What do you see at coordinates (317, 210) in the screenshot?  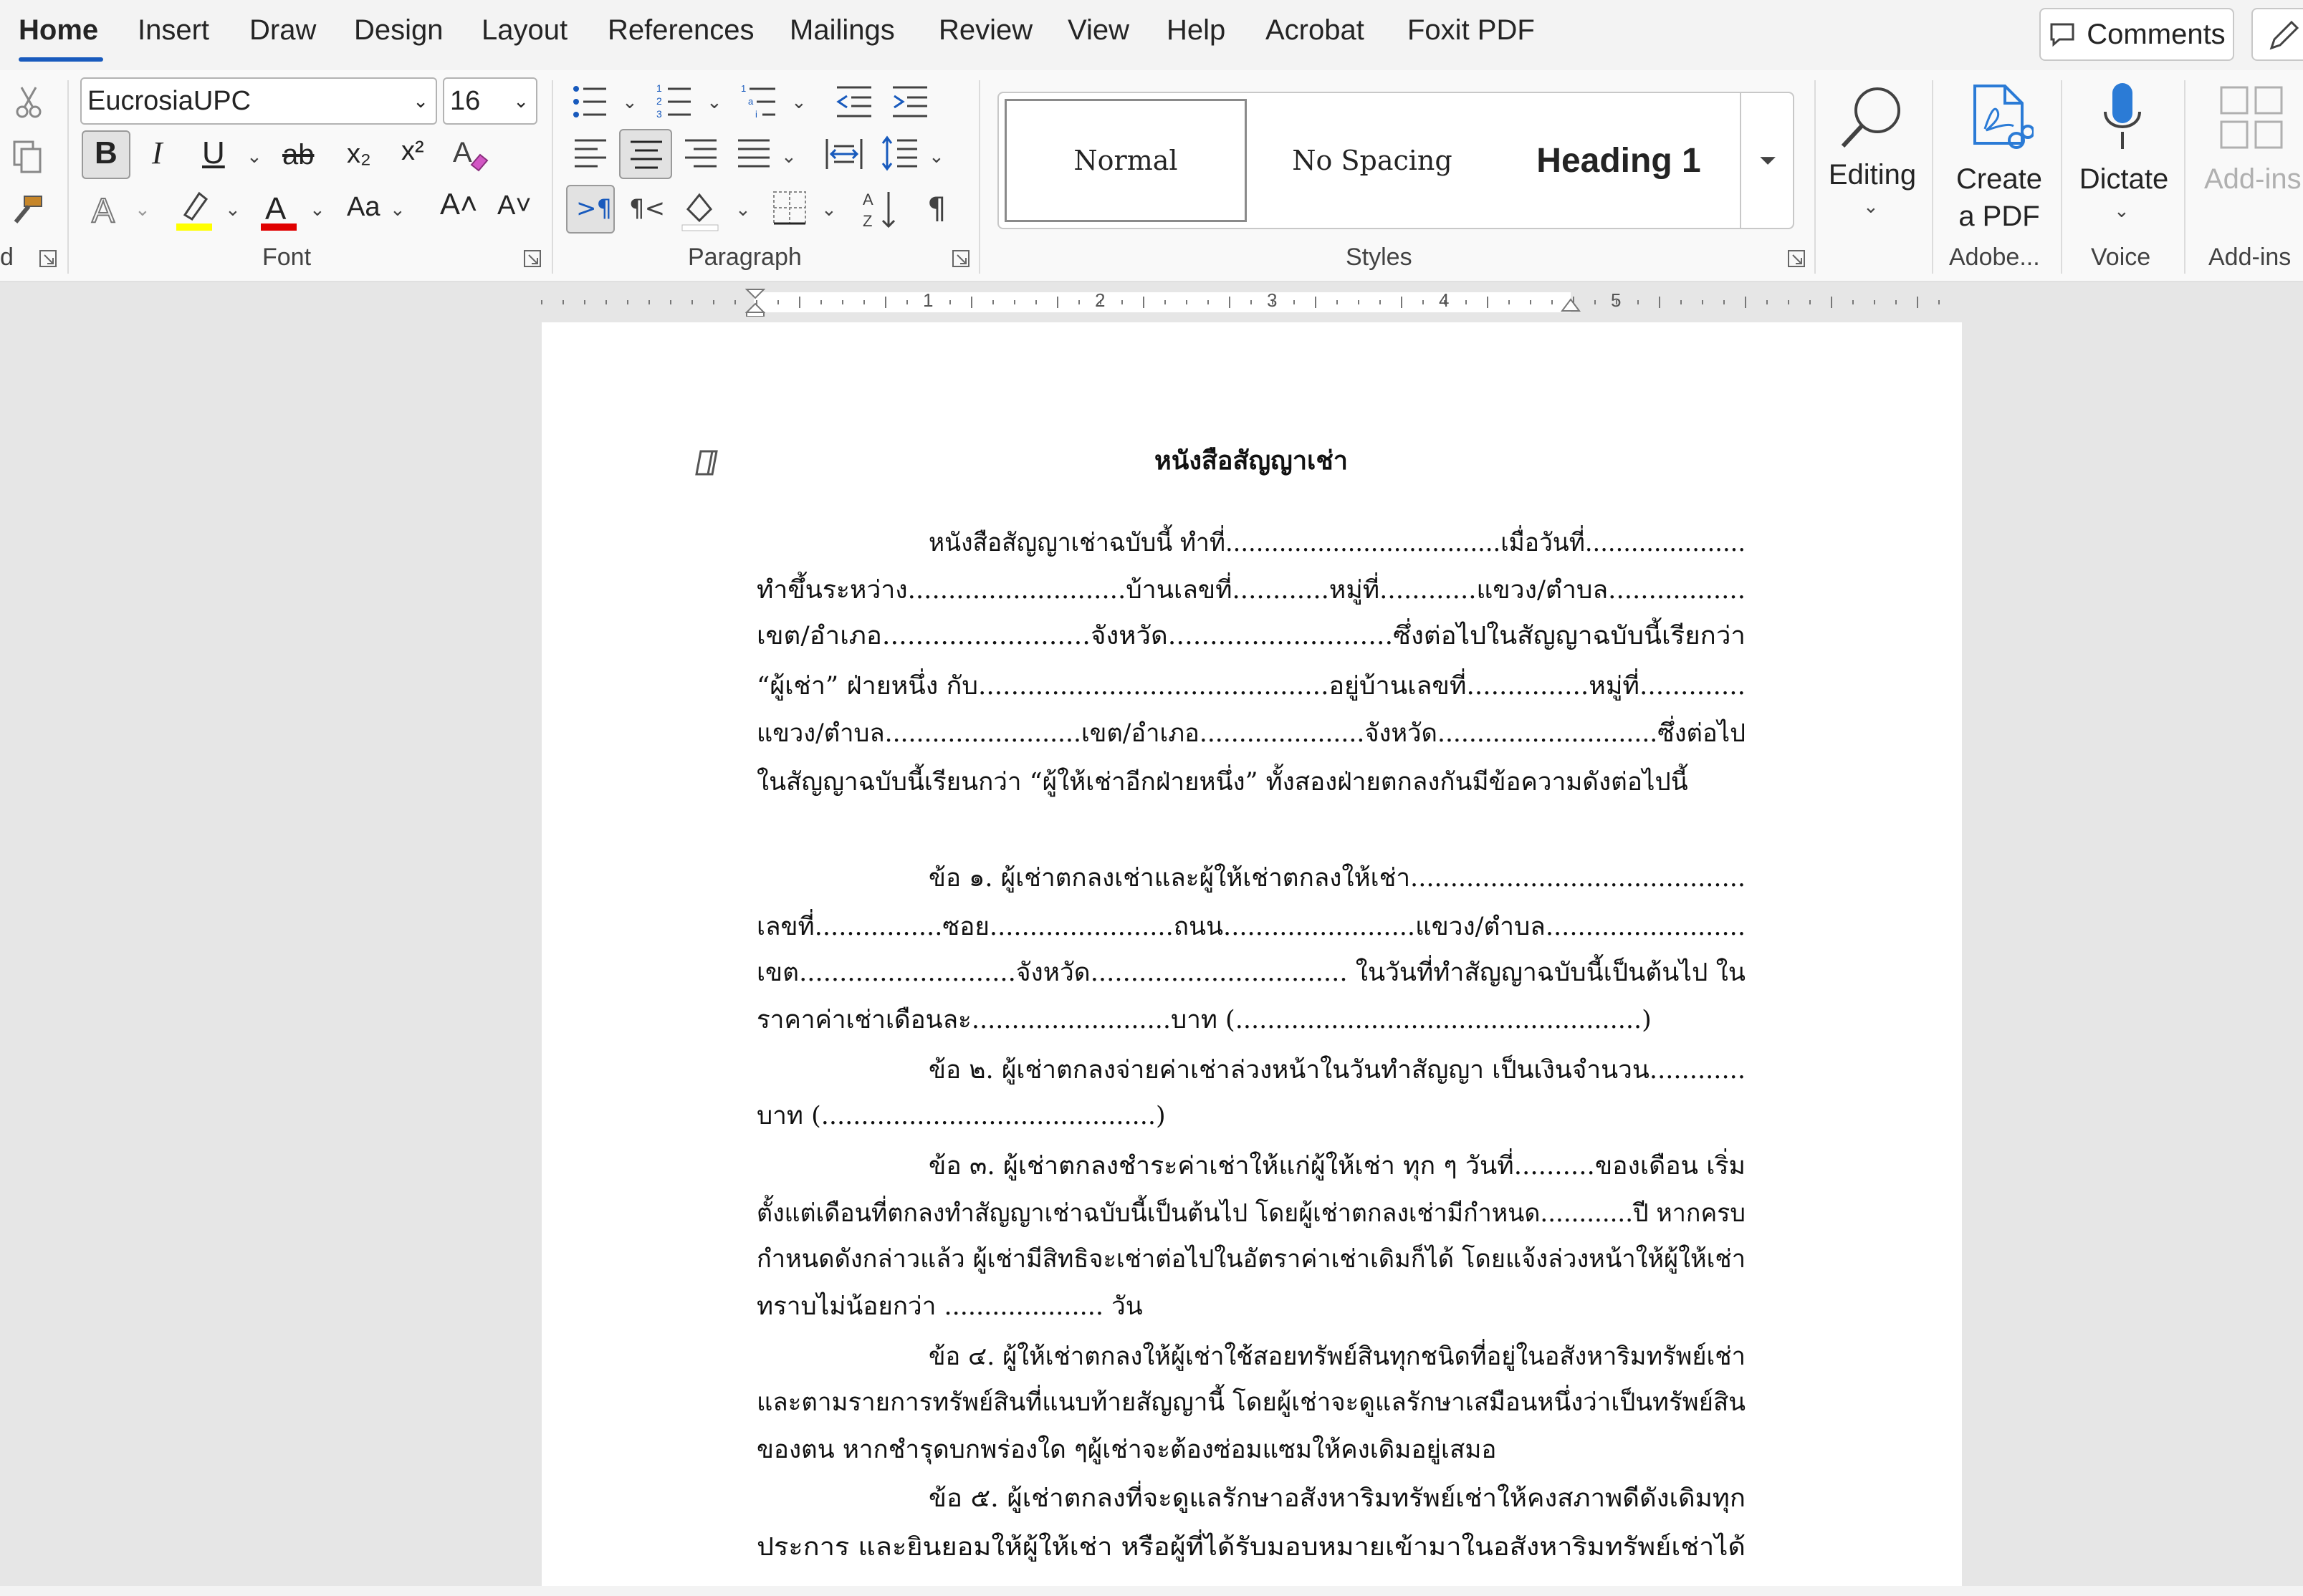 I see `font-color-dropdown-icon: ⌄` at bounding box center [317, 210].